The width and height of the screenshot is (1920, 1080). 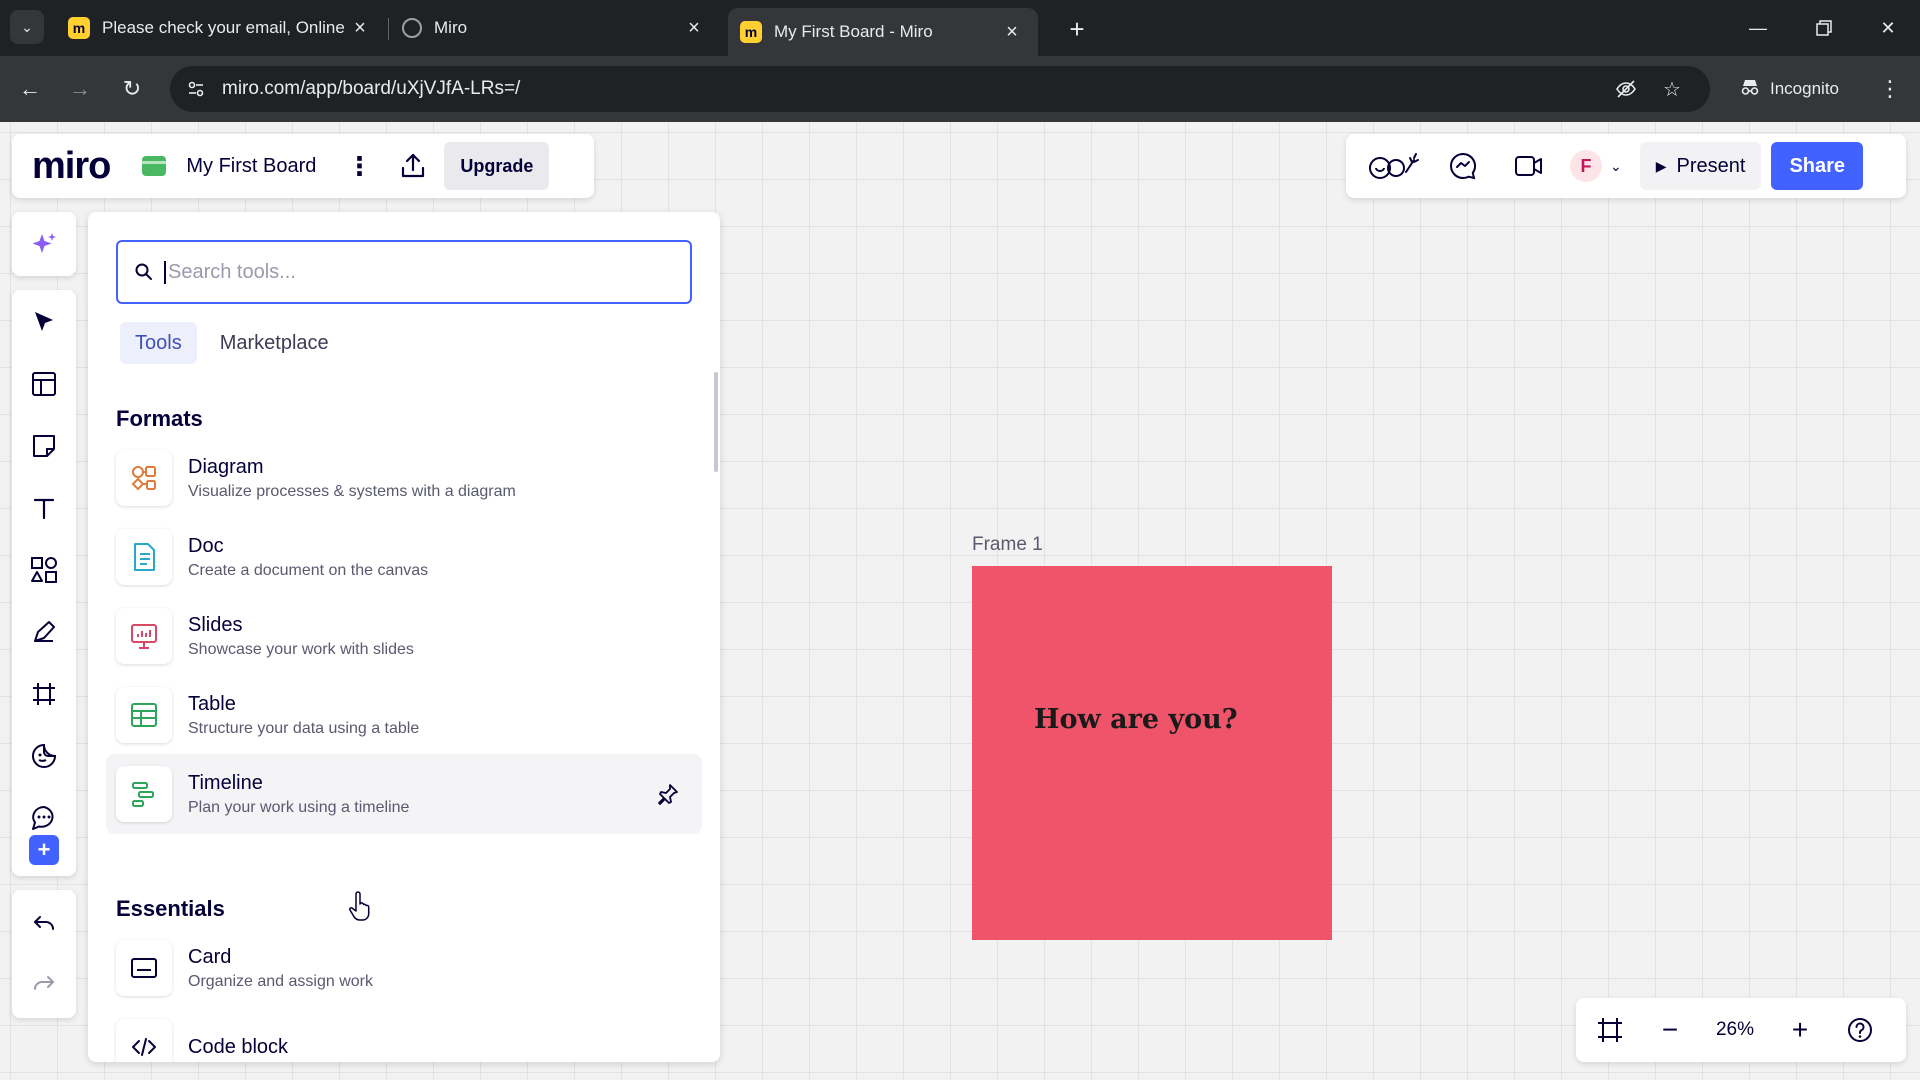 I want to click on board-menu-icon: ⋮, so click(x=359, y=166).